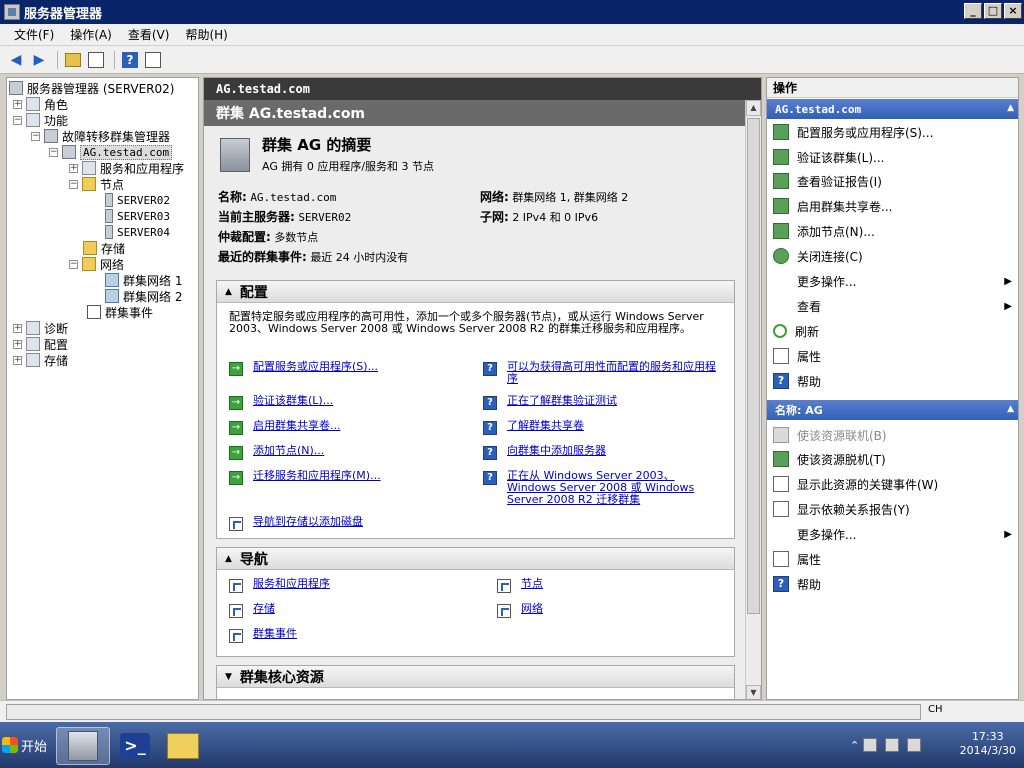 Image resolution: width=1024 pixels, height=768 pixels. I want to click on up-folder-icon, so click(73, 60).